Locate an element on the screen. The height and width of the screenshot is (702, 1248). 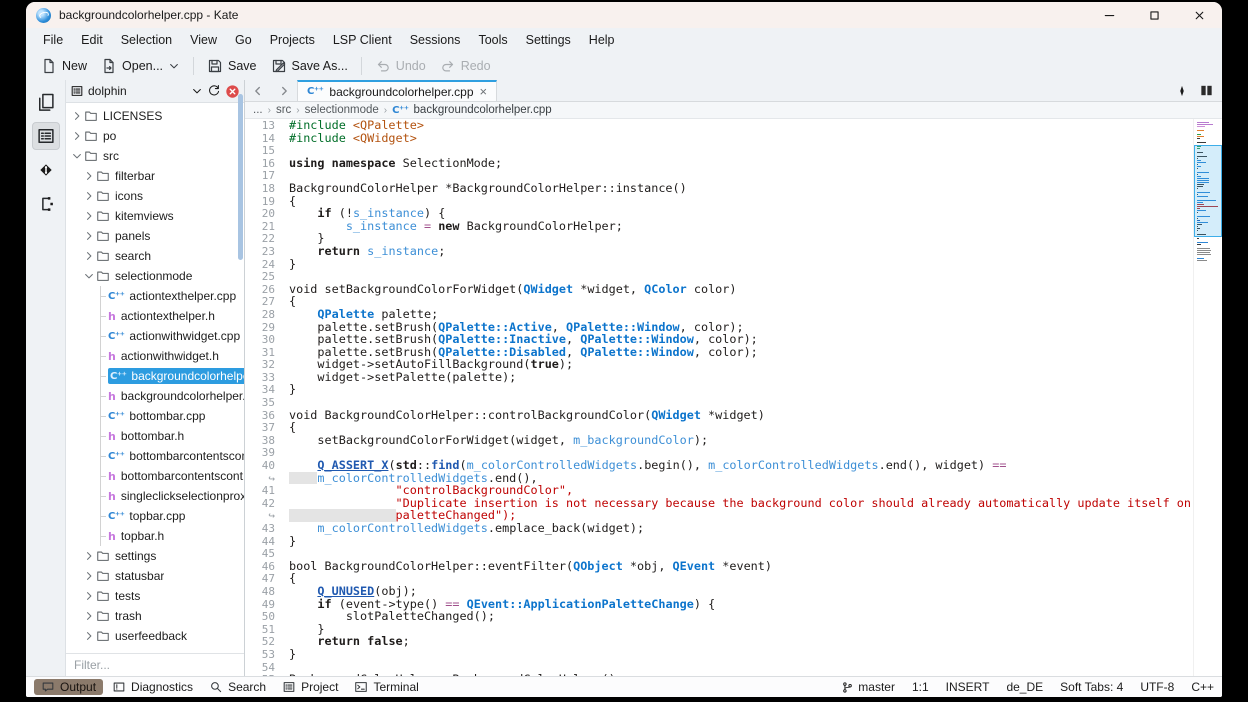
sidebar-tool-documents is located at coordinates (46, 102).